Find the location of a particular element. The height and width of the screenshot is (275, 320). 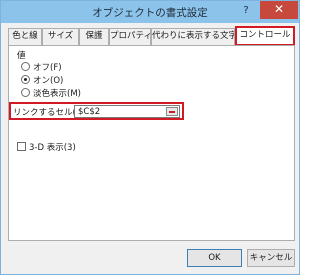

tab-protection: 保護 is located at coordinates (94, 36).